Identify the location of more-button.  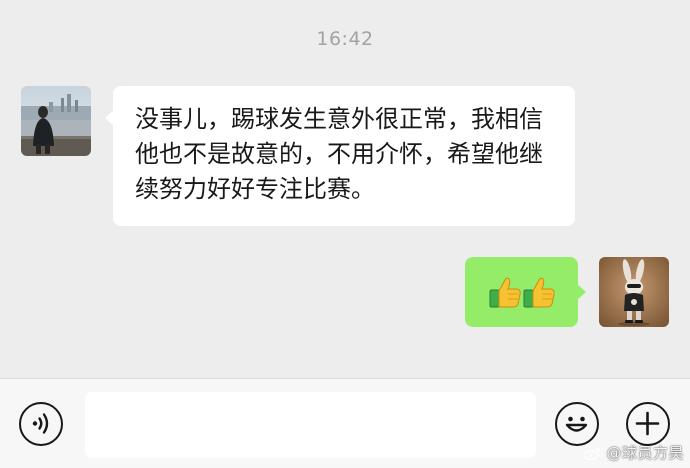
(648, 424).